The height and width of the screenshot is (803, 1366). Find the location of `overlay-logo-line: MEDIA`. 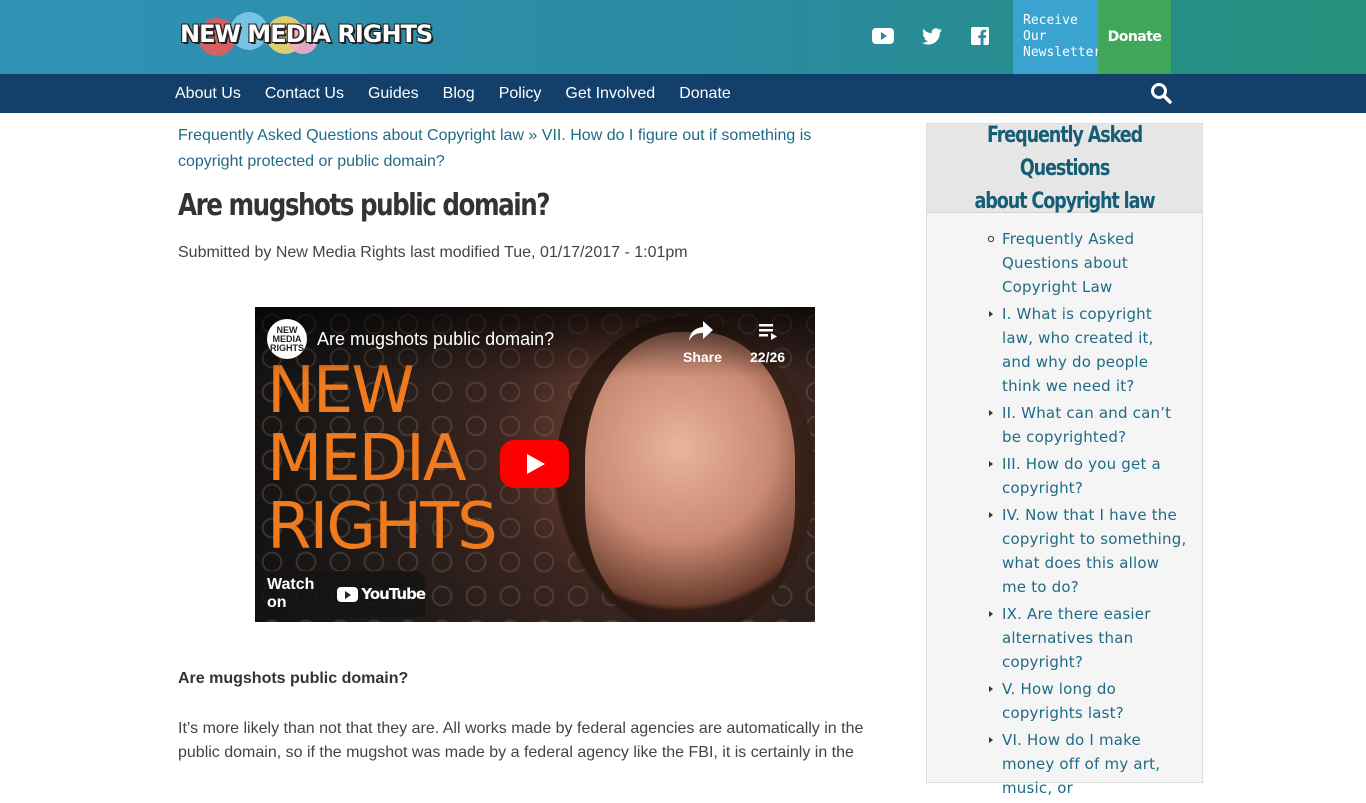

overlay-logo-line: MEDIA is located at coordinates (367, 459).